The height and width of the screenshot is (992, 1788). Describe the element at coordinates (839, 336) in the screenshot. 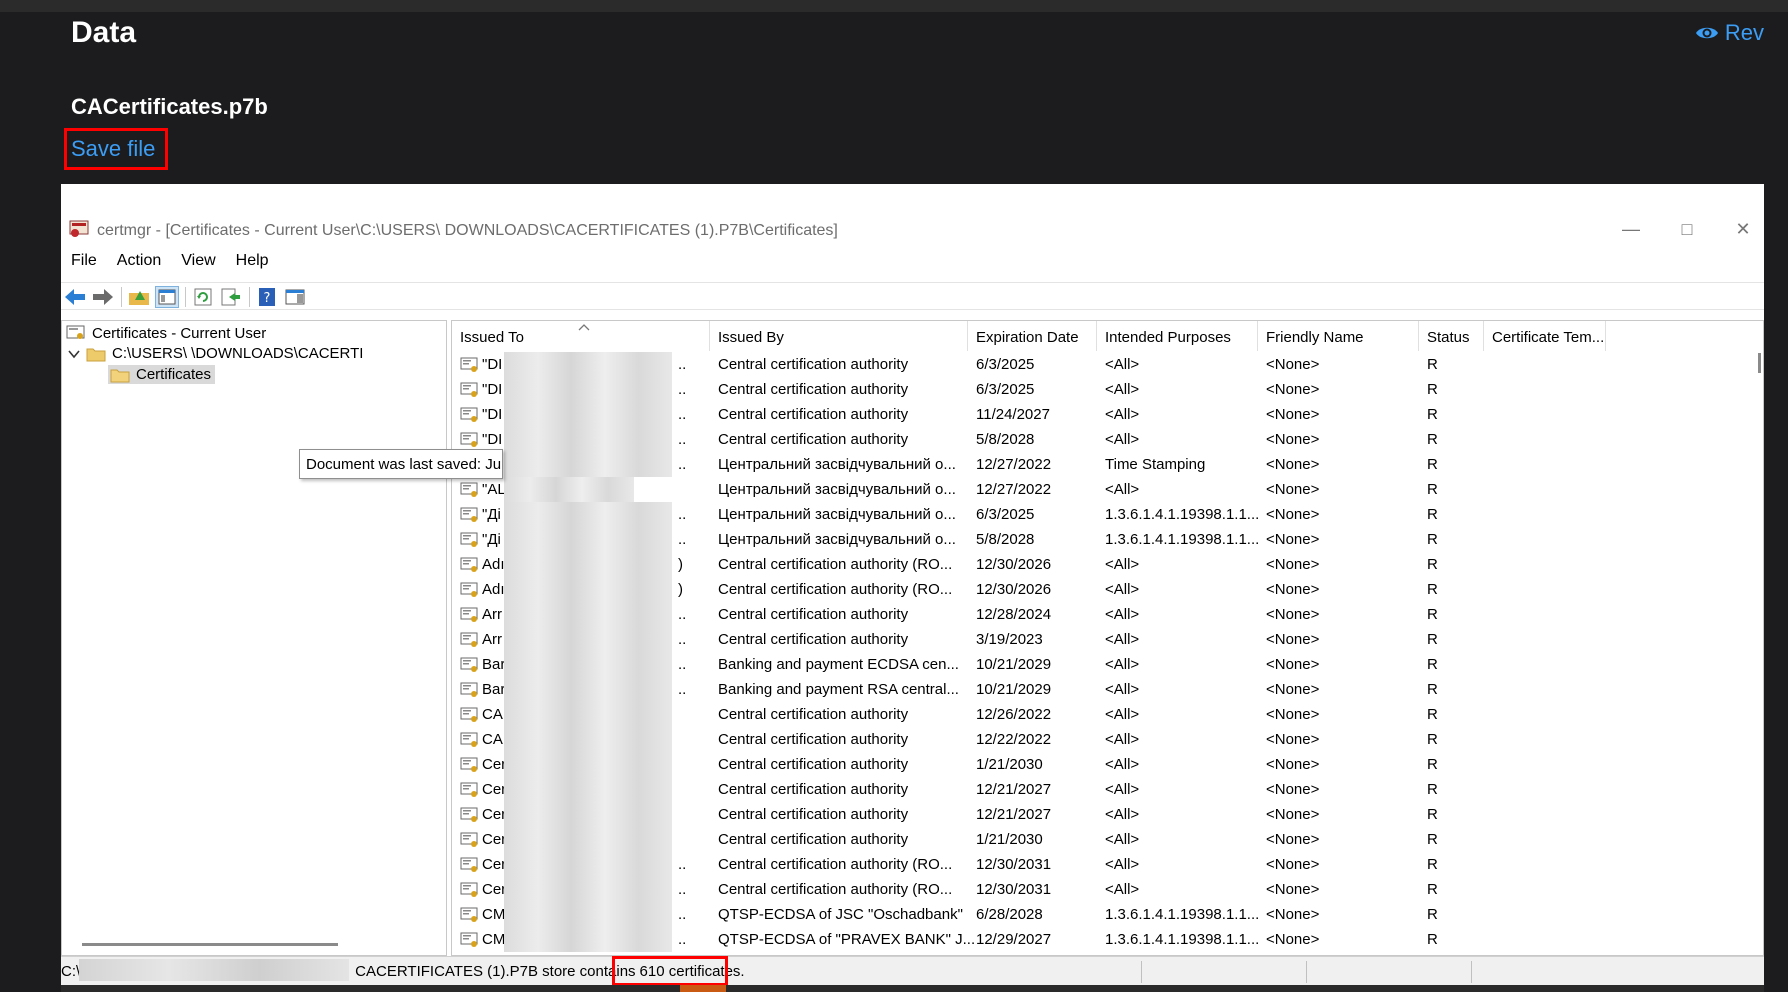

I see `column-issued-by: Issued By` at that location.